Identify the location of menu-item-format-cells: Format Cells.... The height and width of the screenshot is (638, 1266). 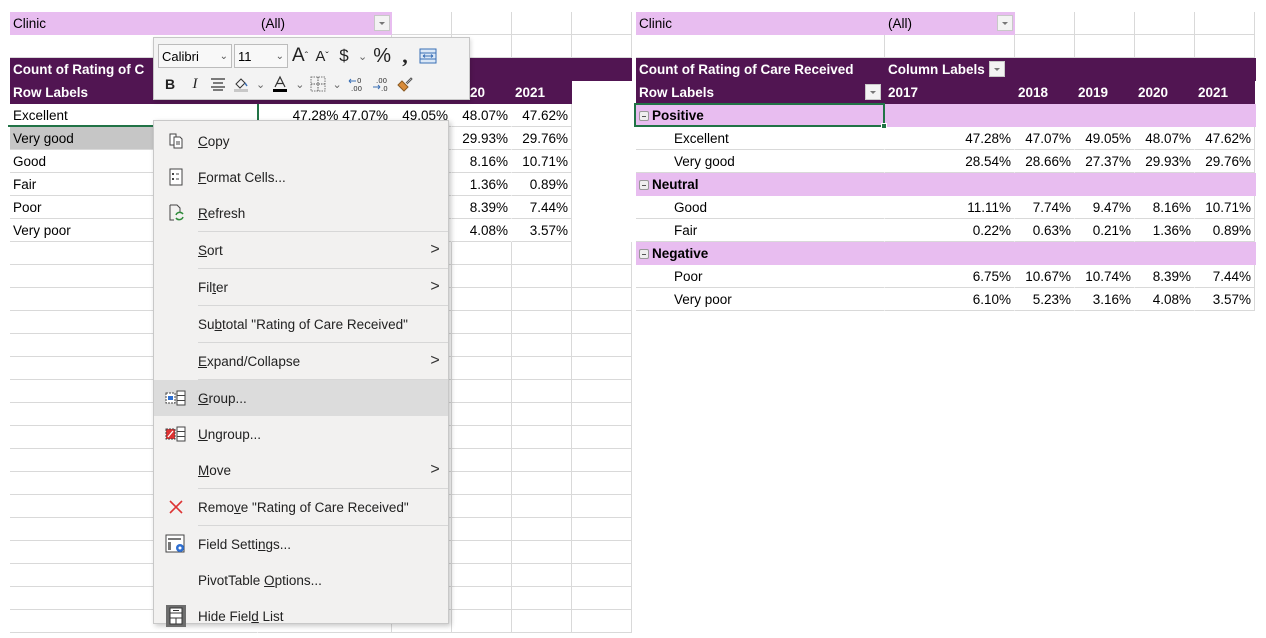
(301, 177).